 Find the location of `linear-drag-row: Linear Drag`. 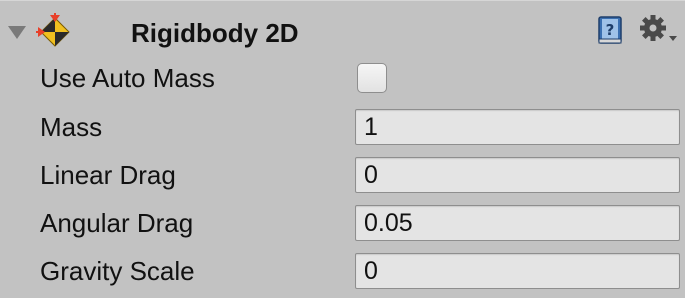

linear-drag-row: Linear Drag is located at coordinates (342, 175).